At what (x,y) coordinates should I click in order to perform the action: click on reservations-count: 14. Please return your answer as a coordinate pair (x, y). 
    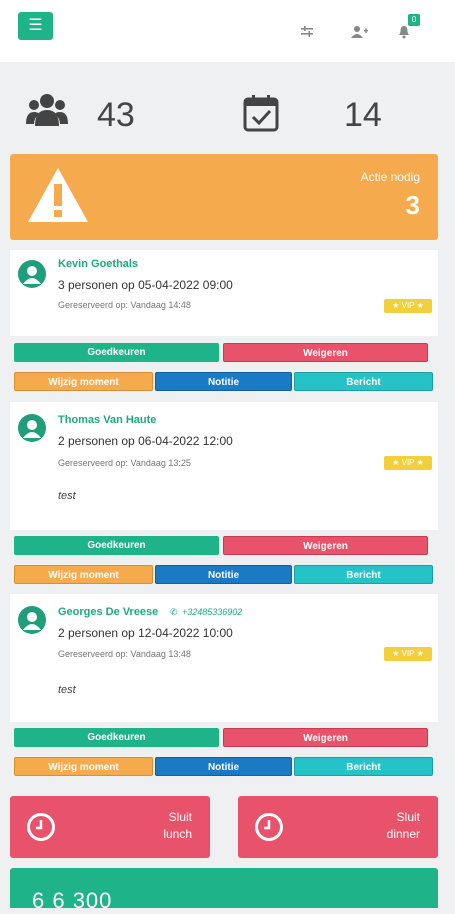
    Looking at the image, I should click on (363, 115).